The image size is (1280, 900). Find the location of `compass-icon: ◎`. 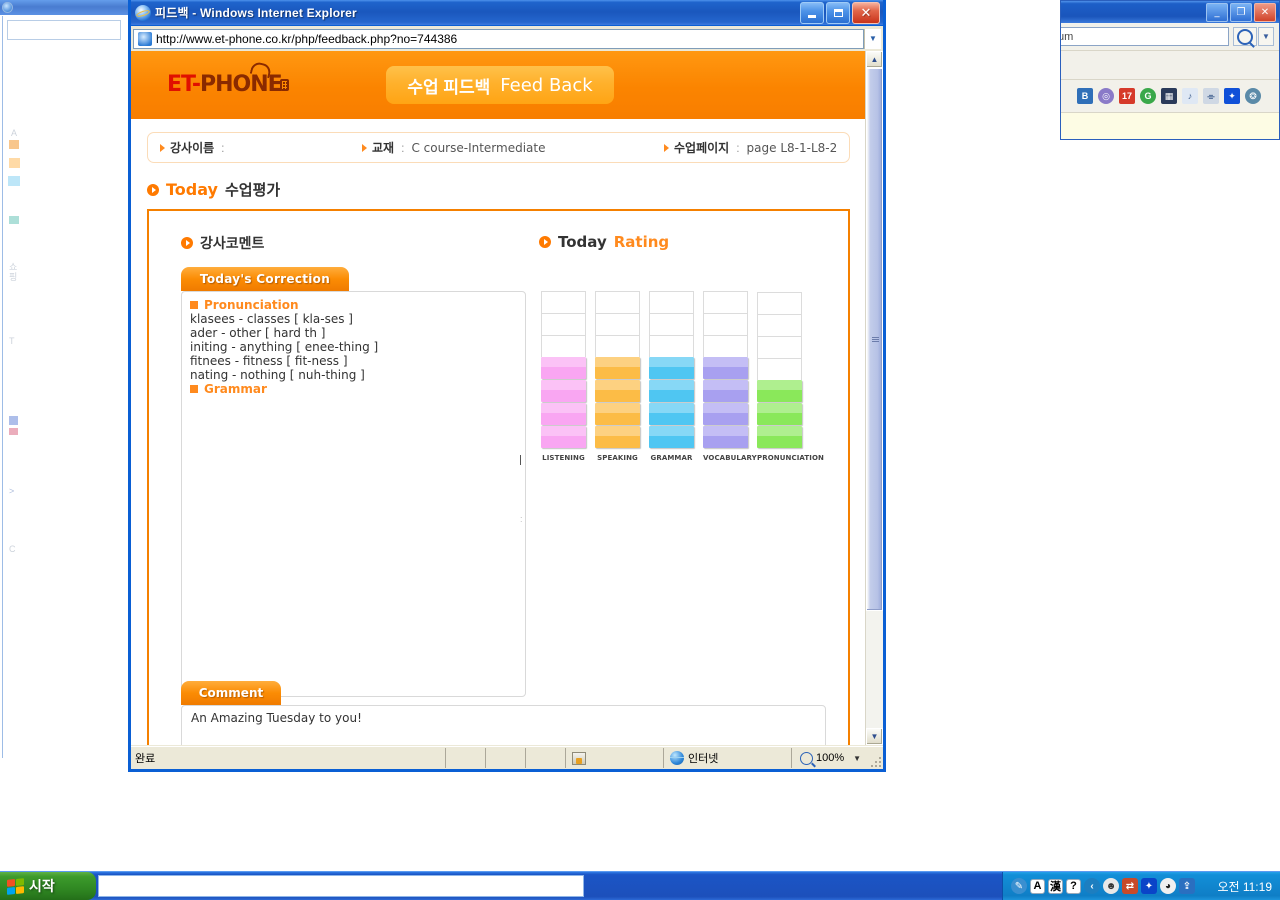

compass-icon: ◎ is located at coordinates (1106, 96).